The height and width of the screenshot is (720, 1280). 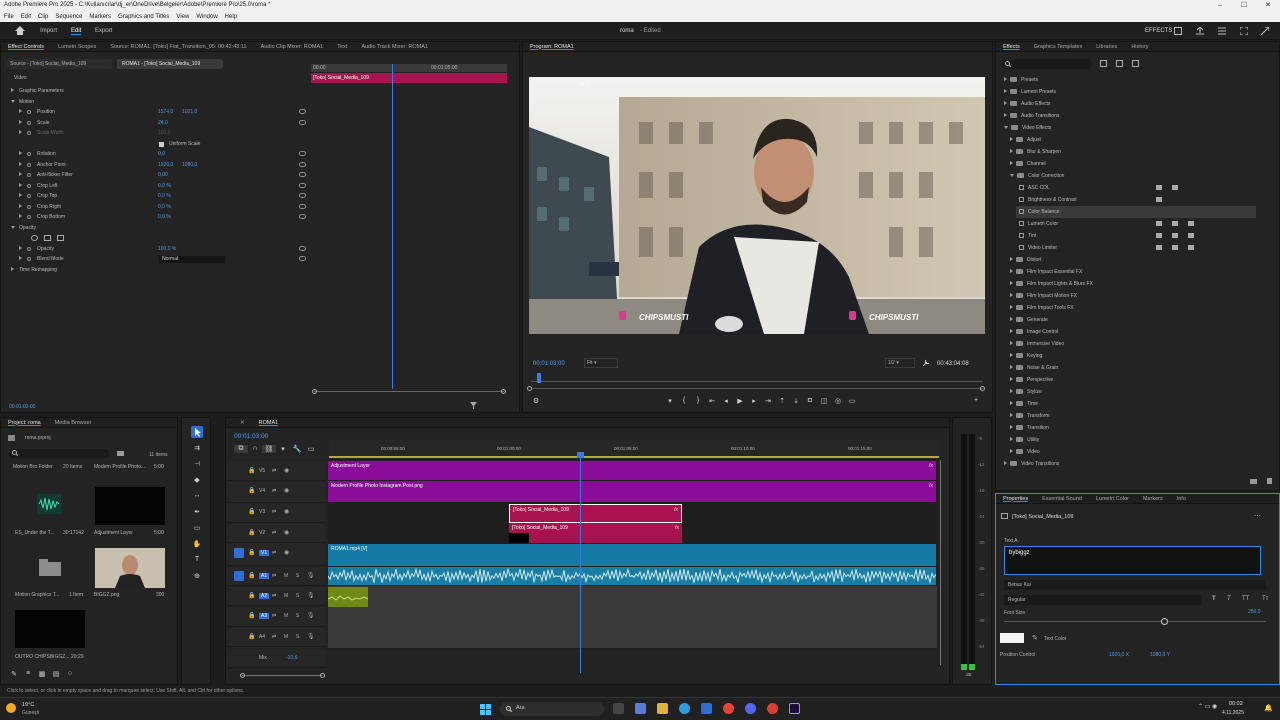 I want to click on tab-graphics-templates: Graphics Templates, so click(x=1058, y=47).